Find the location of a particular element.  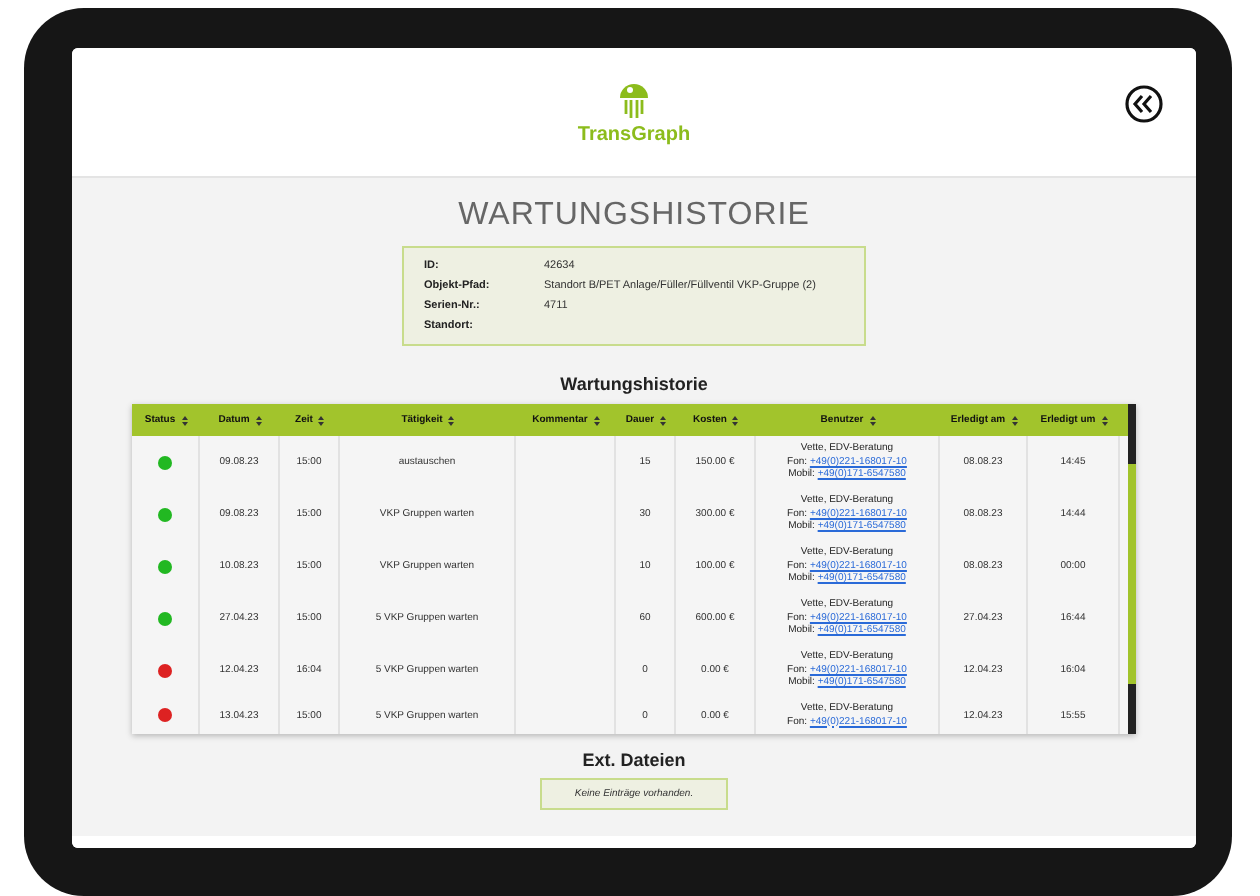

page-title: WARTUNGSHISTORIE is located at coordinates (634, 216).